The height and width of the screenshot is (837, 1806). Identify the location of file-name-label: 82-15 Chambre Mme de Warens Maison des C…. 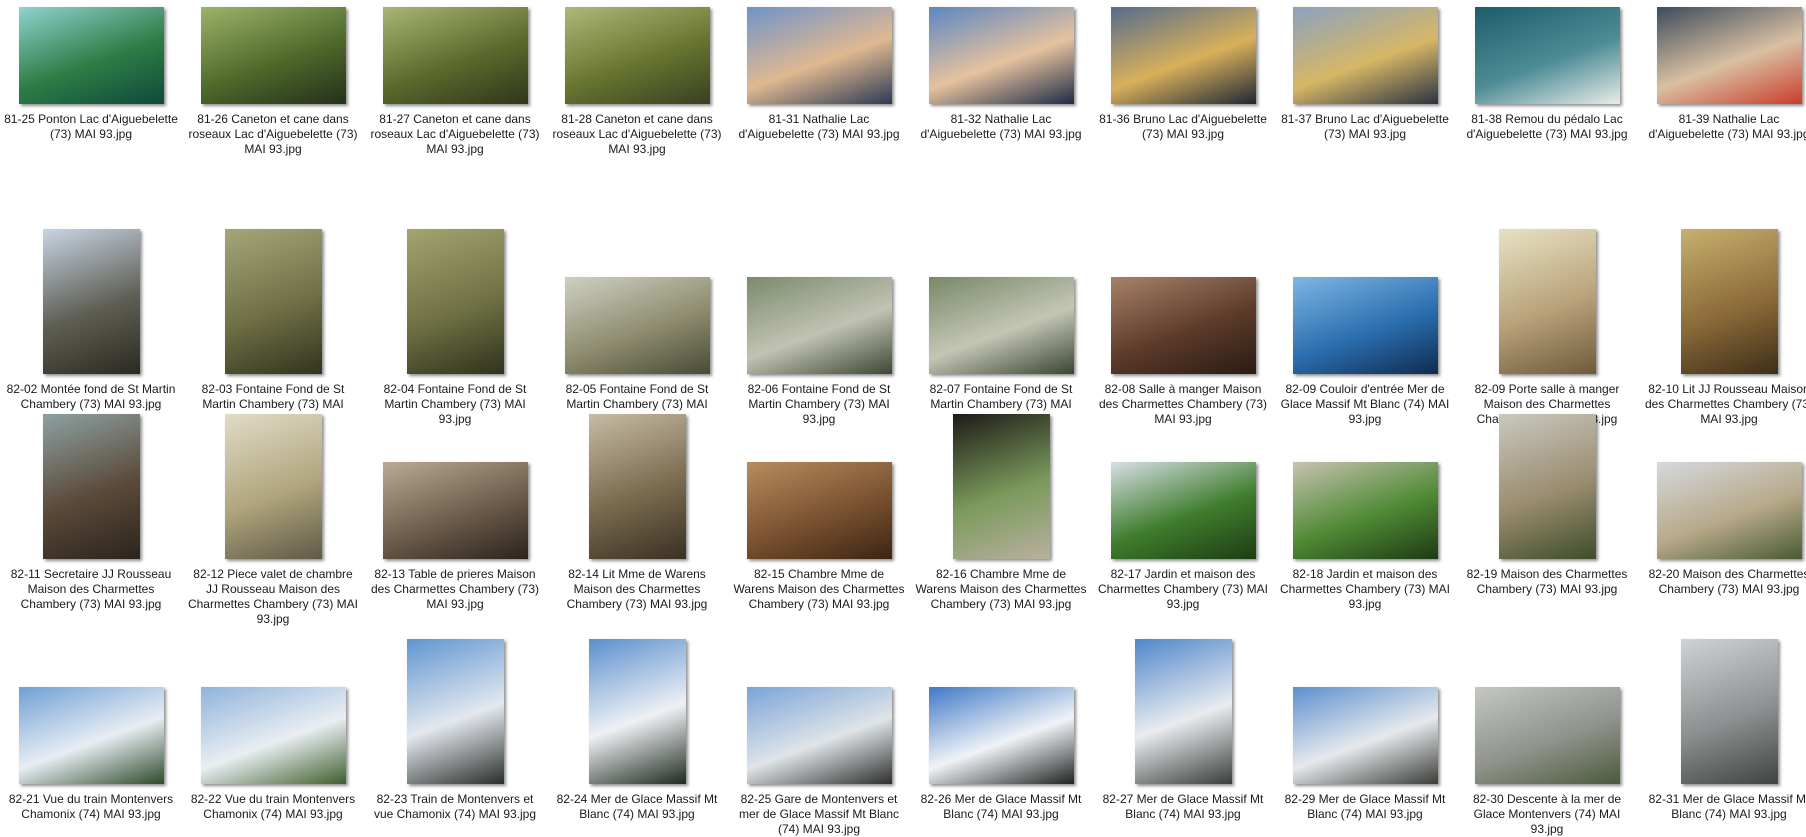
(819, 589).